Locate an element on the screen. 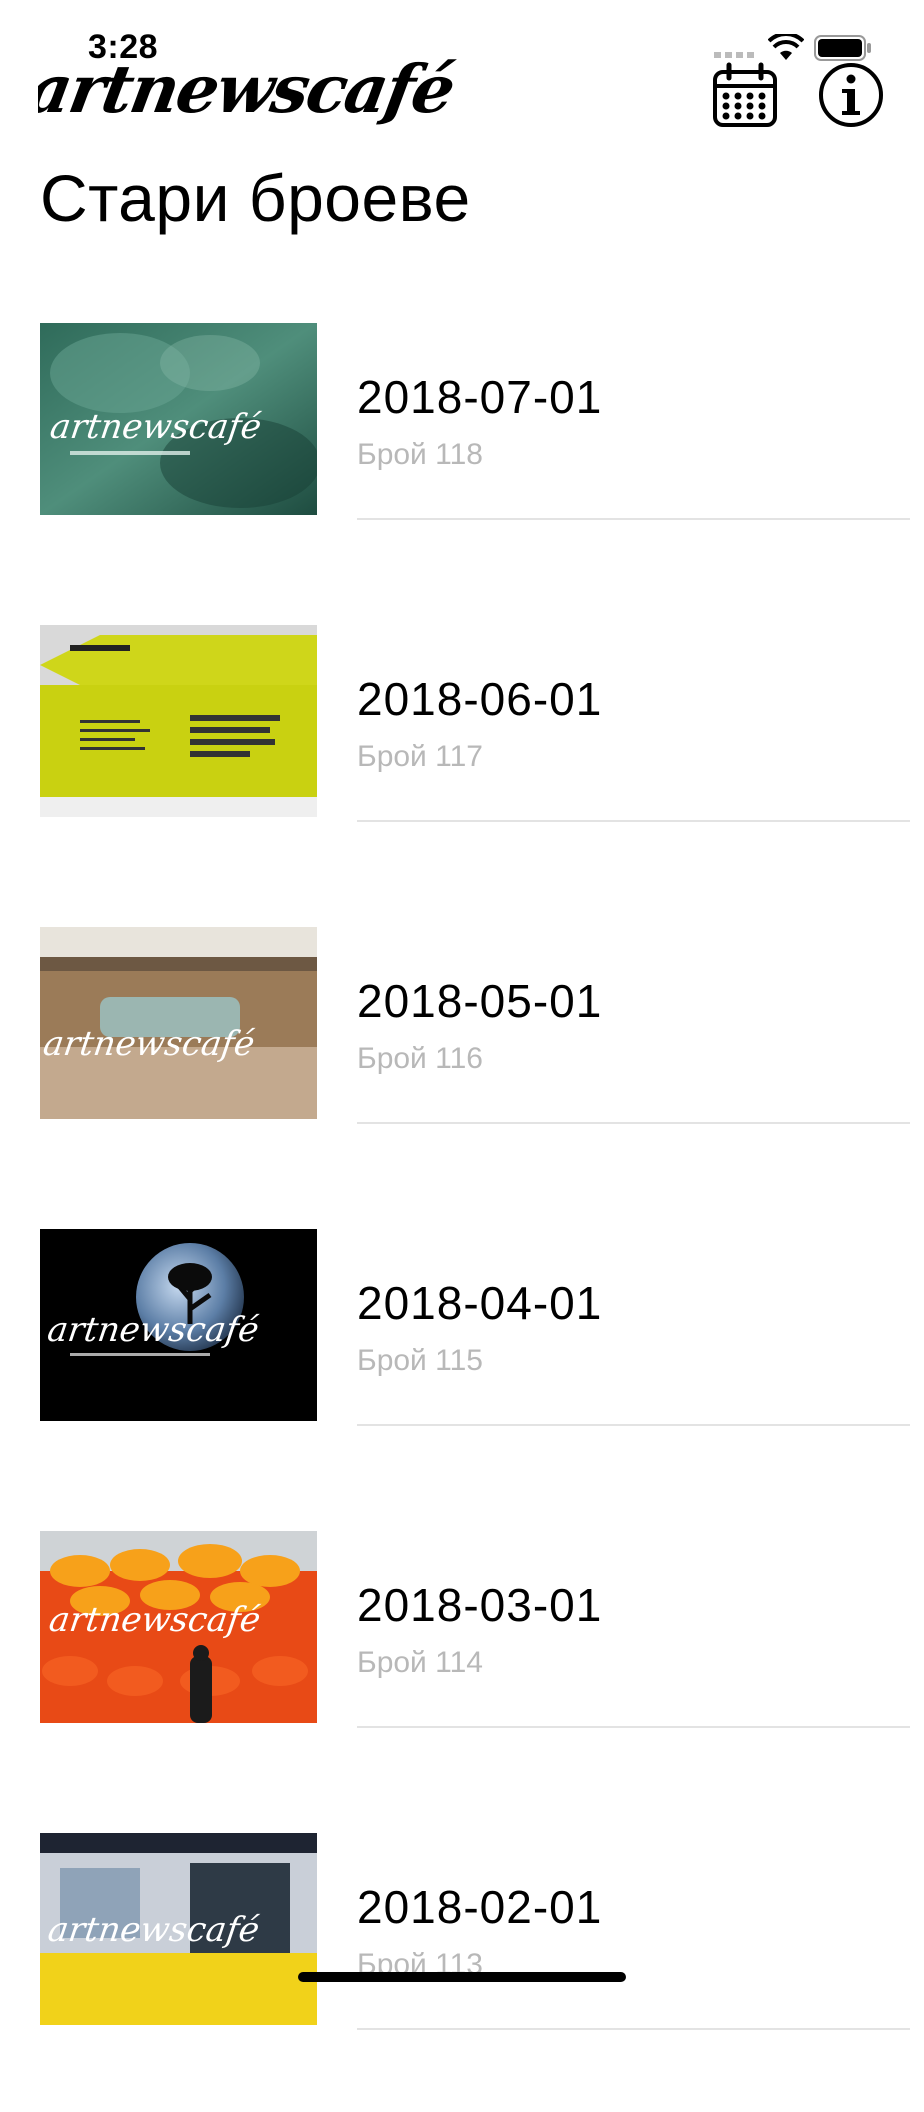  page-title: Стари броеве is located at coordinates (255, 198).